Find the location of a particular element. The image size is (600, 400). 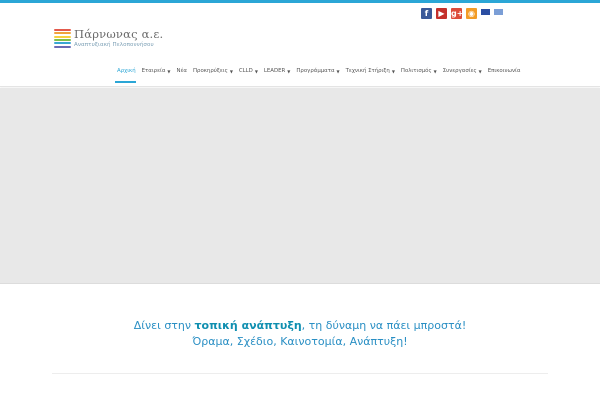

rss-icon: ◉ is located at coordinates (471, 13).